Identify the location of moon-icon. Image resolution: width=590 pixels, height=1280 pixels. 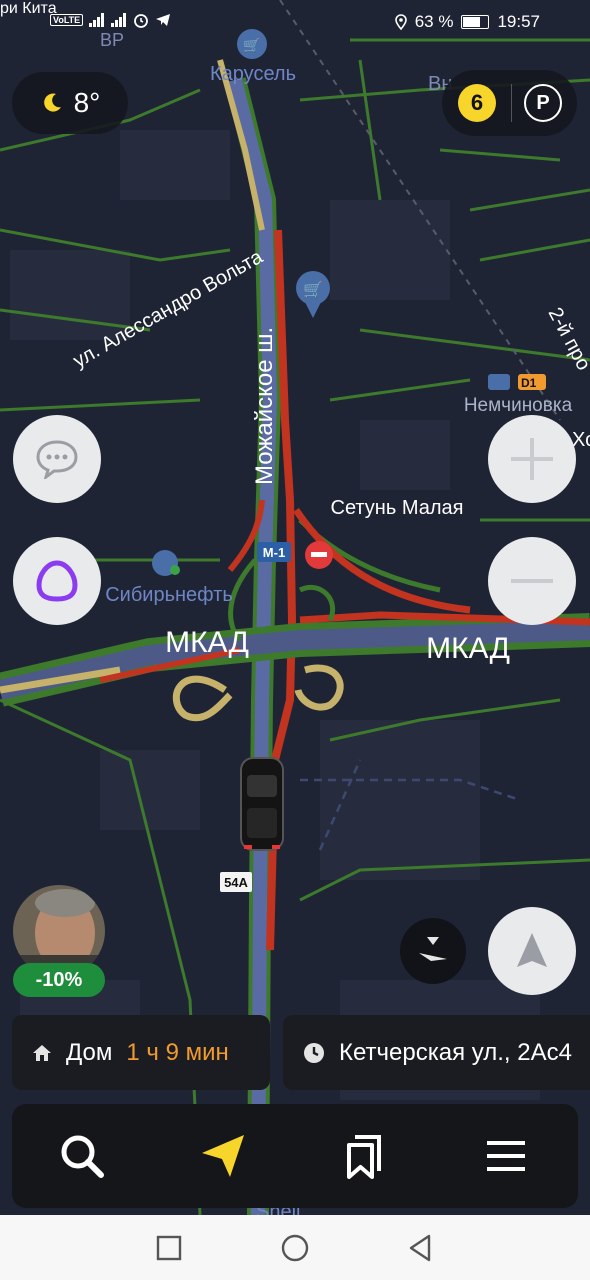
(52, 102).